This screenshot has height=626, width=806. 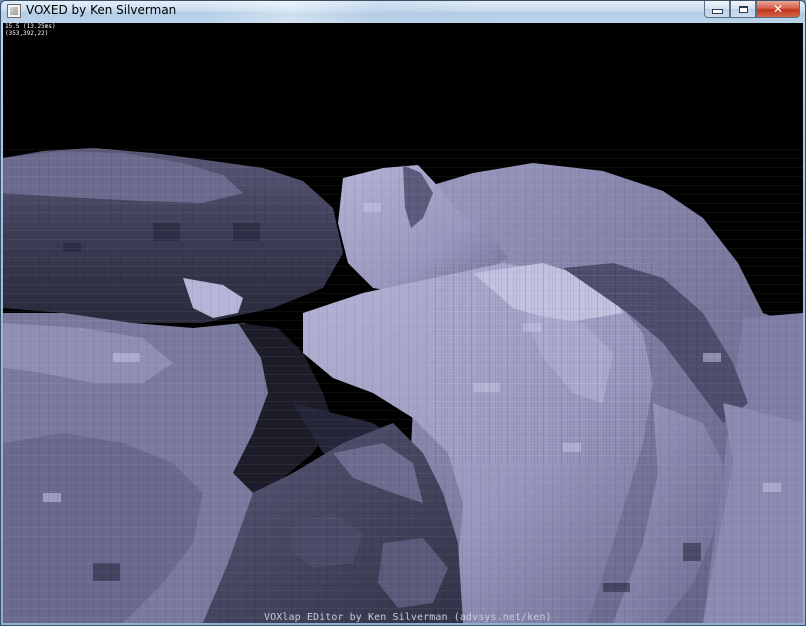 I want to click on title-bar: VOXED by Ken Silverman ✕, so click(x=403, y=12).